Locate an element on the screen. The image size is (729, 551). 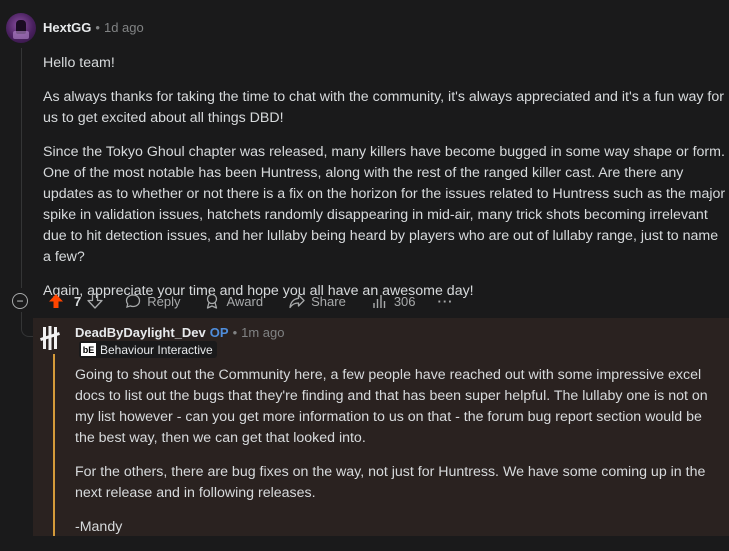
op-badge: OP is located at coordinates (219, 332).